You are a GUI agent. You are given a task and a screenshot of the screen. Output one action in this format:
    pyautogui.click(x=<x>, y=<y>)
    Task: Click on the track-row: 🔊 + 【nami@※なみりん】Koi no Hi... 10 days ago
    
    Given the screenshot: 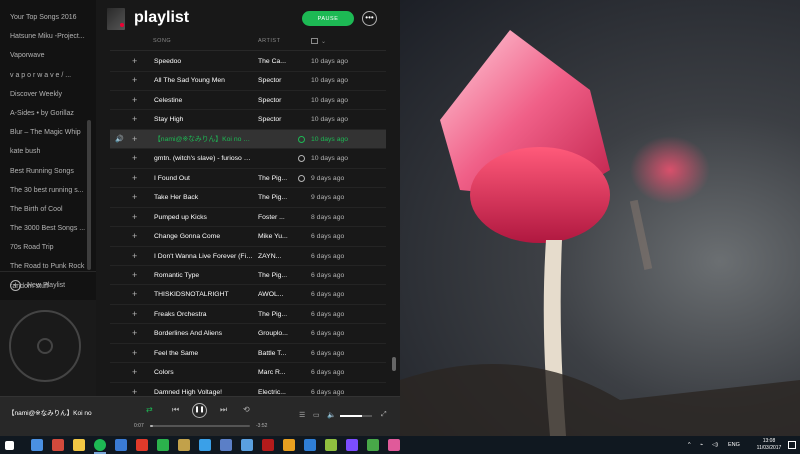 What is the action you would take?
    pyautogui.click(x=248, y=139)
    